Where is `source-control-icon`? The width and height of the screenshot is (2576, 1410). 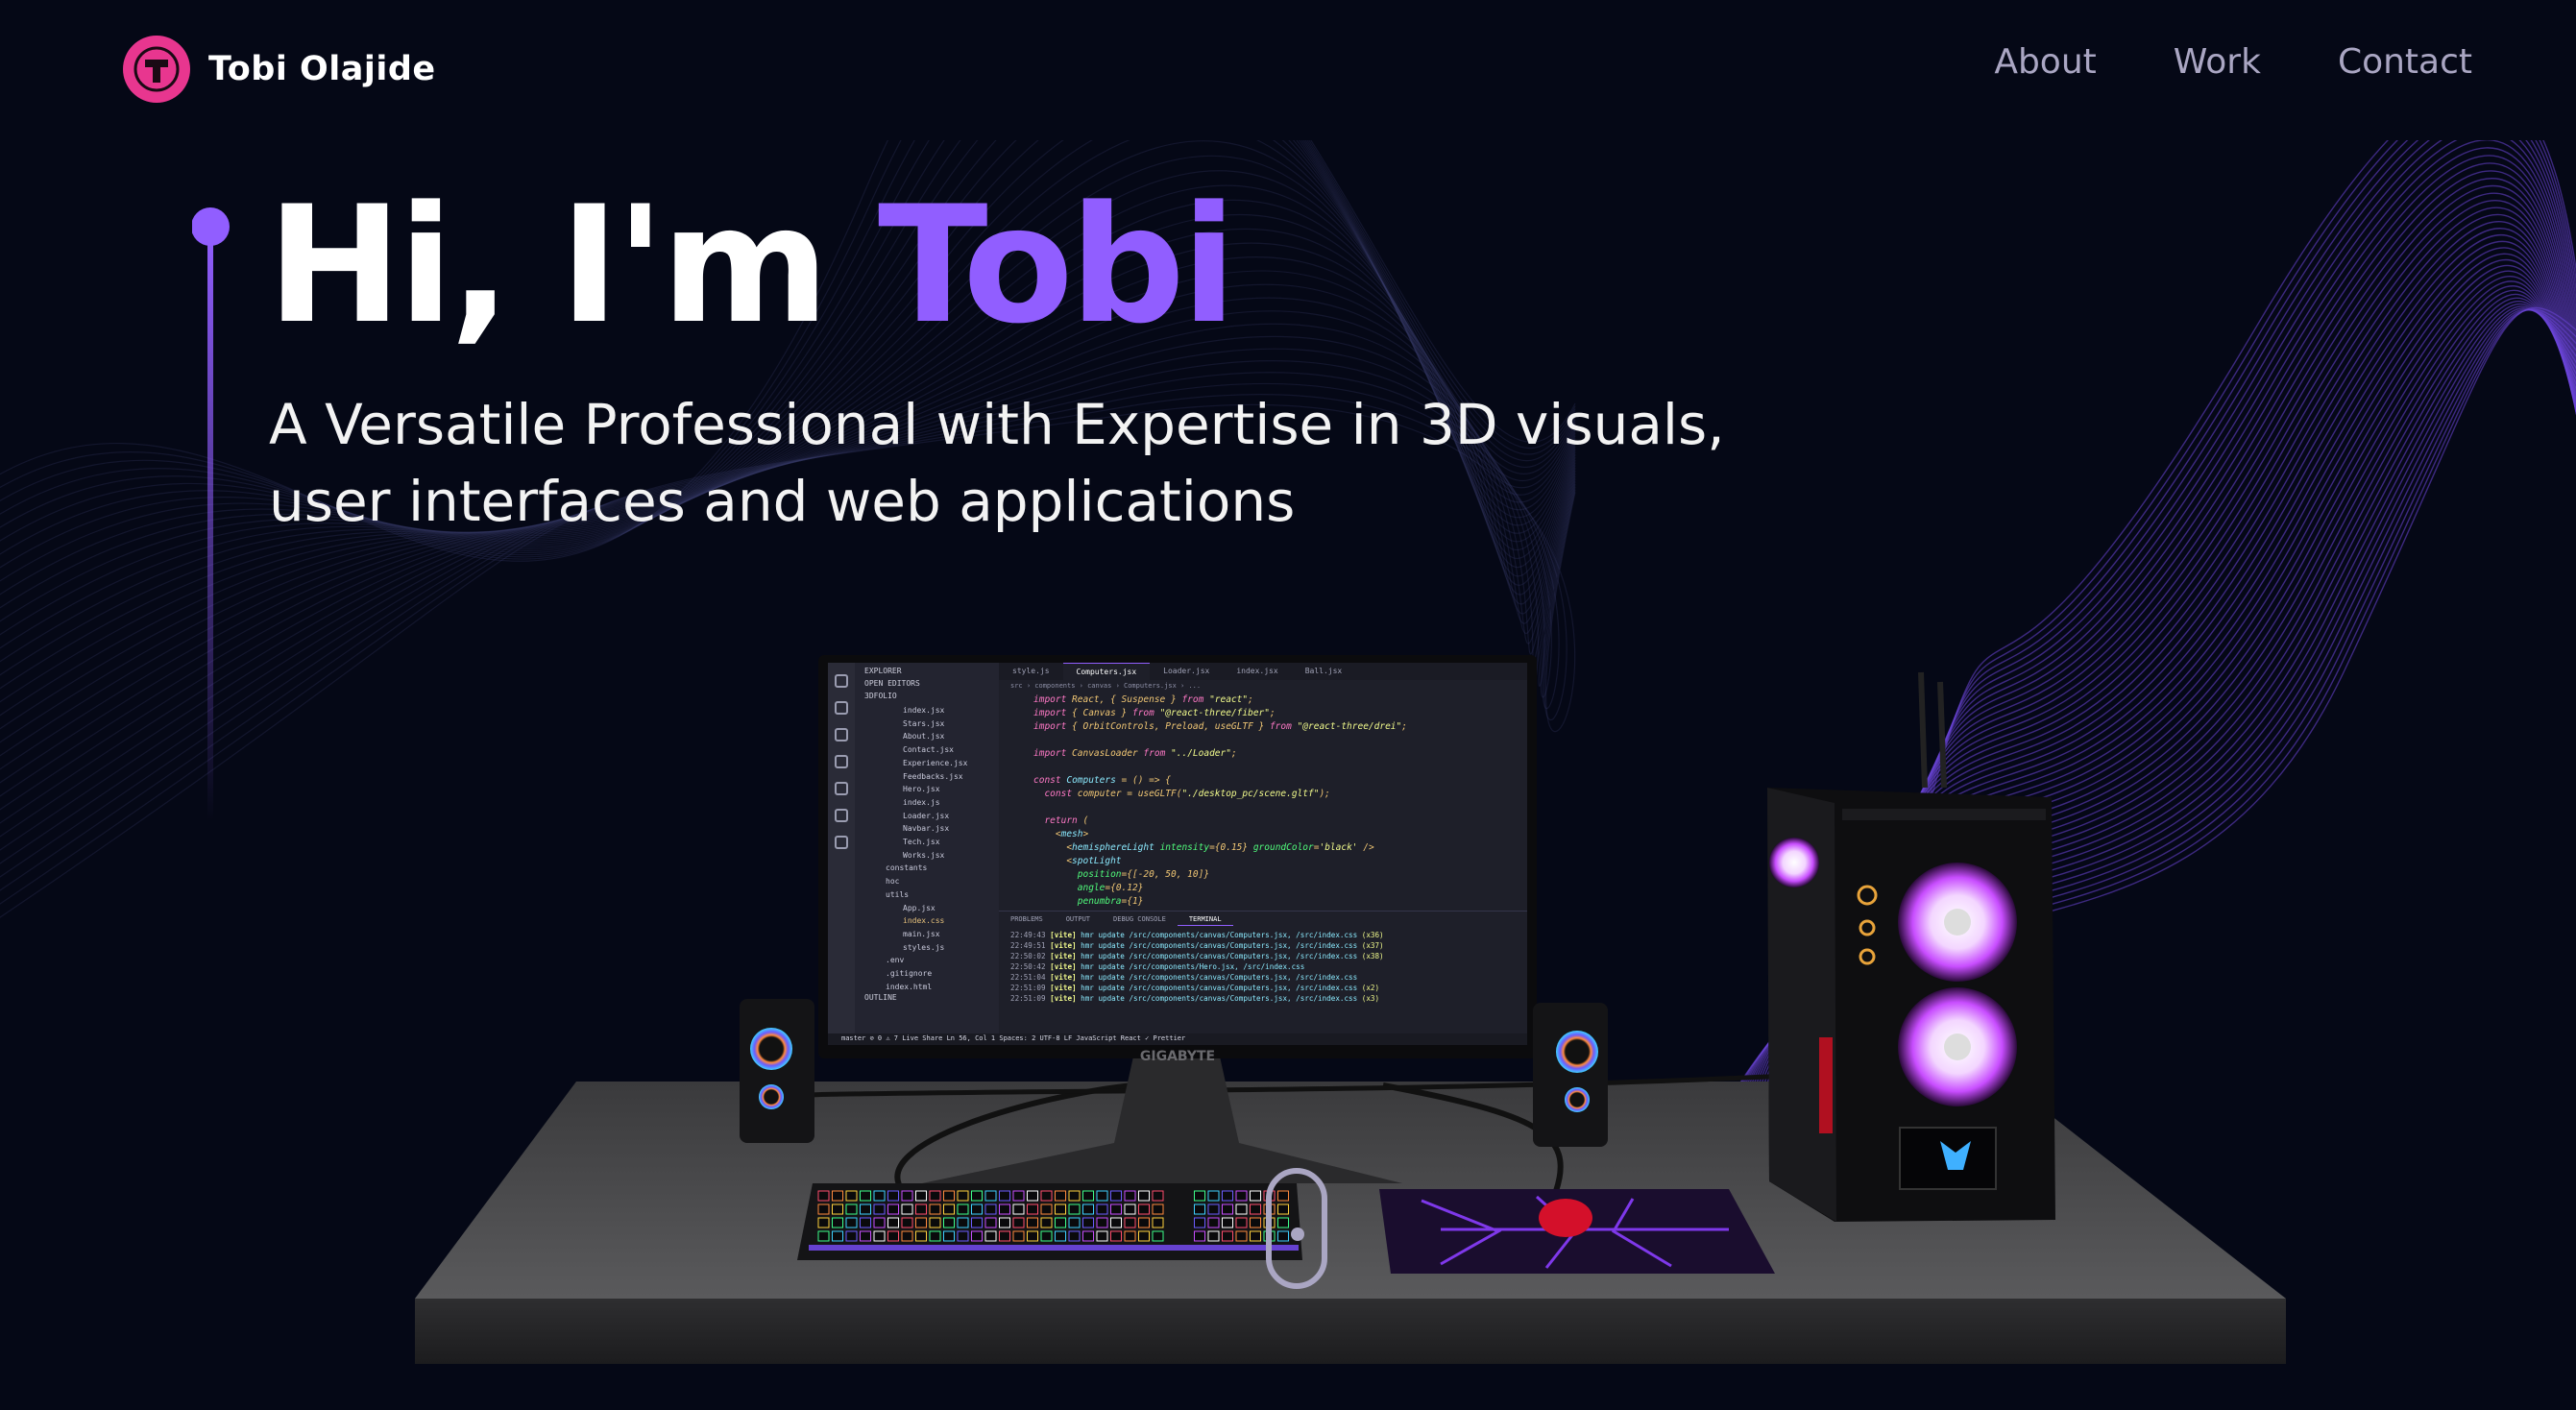 source-control-icon is located at coordinates (841, 734).